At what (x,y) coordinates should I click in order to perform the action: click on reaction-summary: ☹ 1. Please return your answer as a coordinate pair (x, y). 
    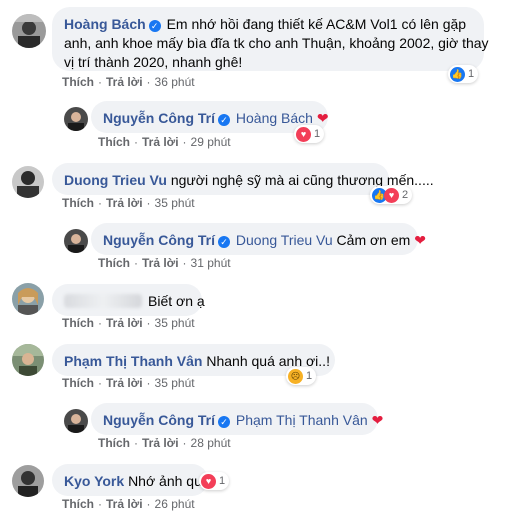
    Looking at the image, I should click on (301, 376).